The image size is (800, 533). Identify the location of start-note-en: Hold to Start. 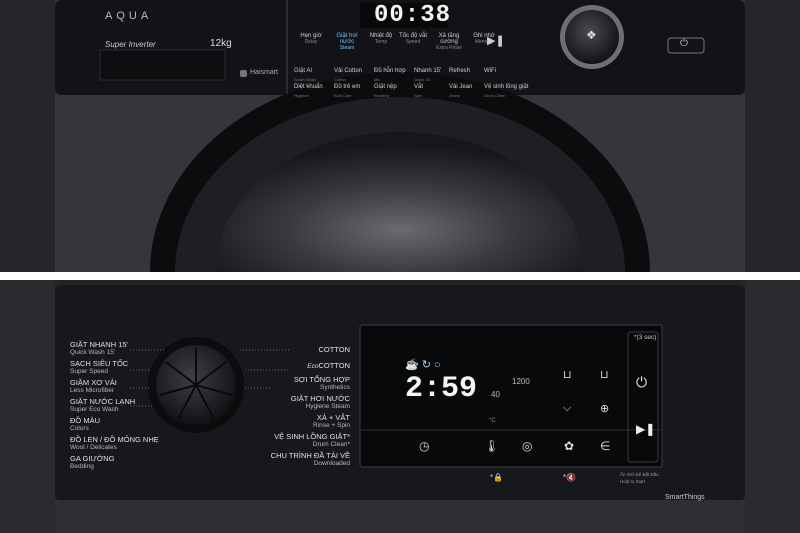
(633, 481).